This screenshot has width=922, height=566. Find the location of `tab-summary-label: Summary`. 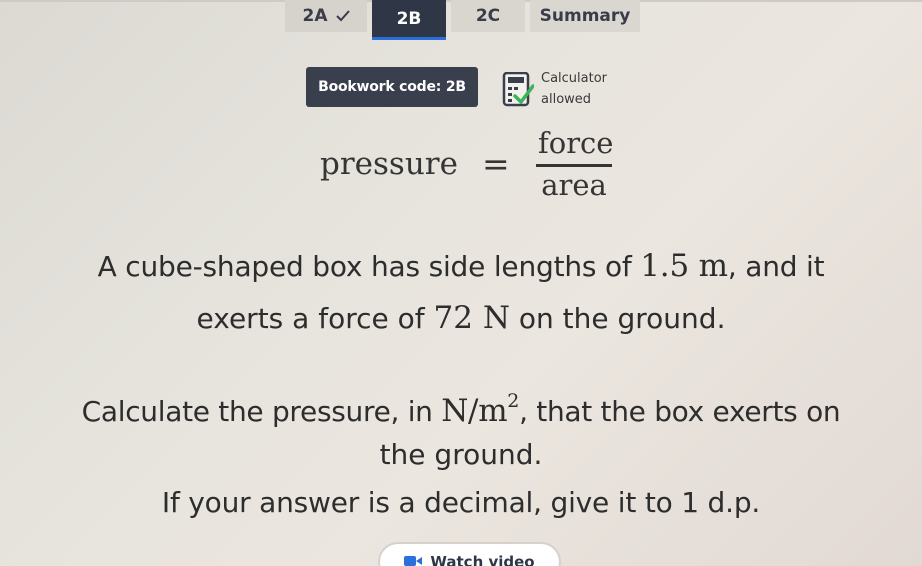

tab-summary-label: Summary is located at coordinates (585, 16).